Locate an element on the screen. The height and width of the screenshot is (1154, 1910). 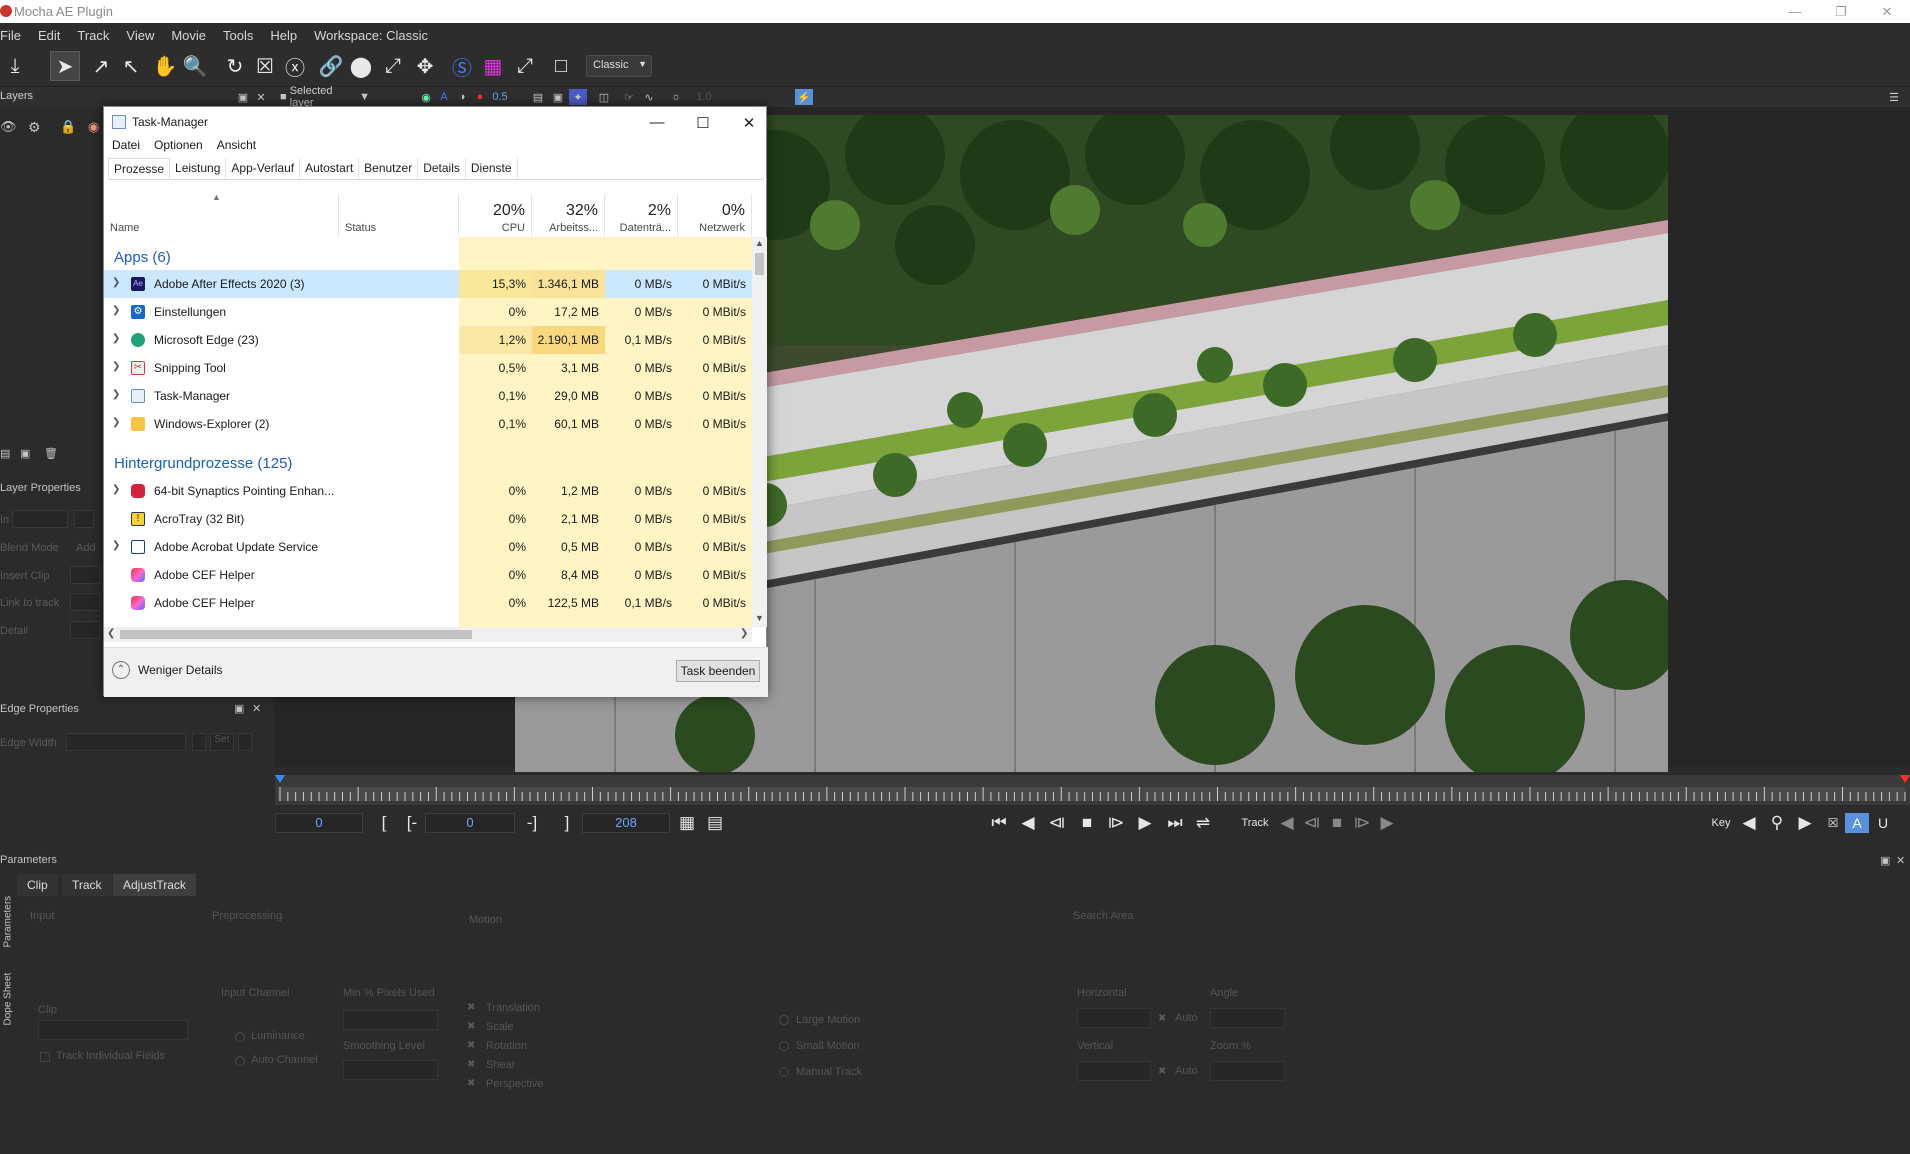
play-forward-icon: ▶ is located at coordinates (1145, 823).